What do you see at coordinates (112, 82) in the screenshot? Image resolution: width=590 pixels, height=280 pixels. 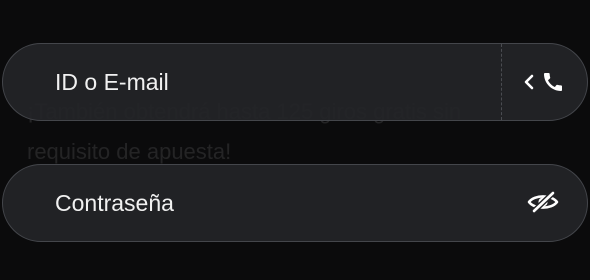 I see `id-email-placeholder: ID o E-mail` at bounding box center [112, 82].